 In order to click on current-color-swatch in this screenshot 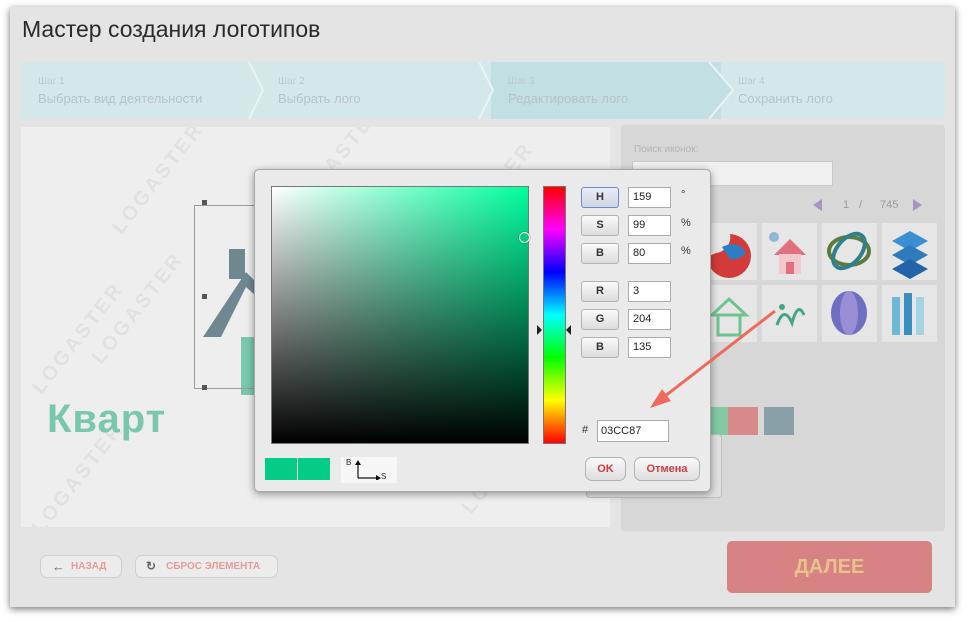, I will do `click(314, 469)`.